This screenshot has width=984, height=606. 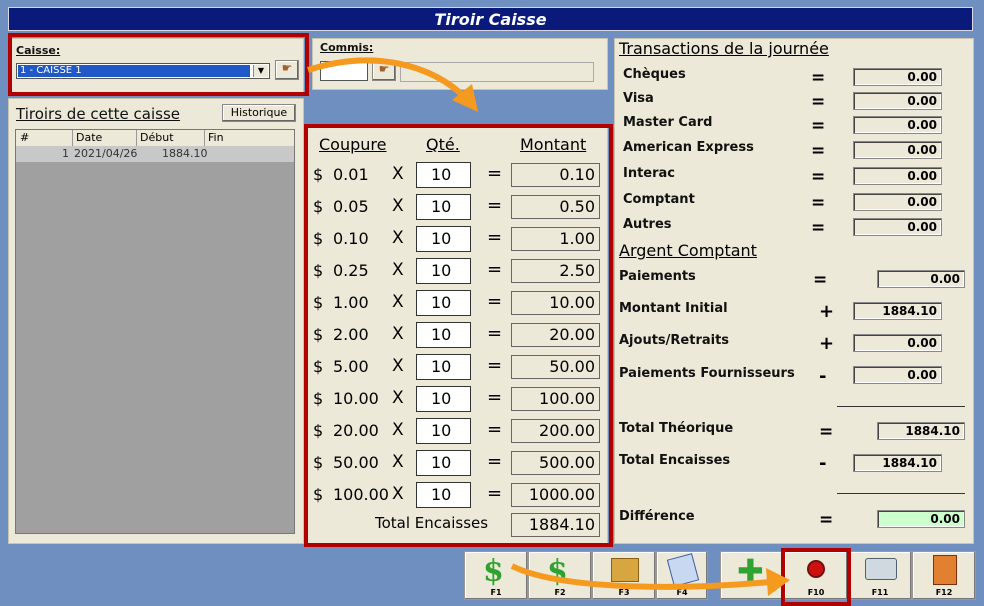 What do you see at coordinates (778, 582) in the screenshot?
I see `arrow-head` at bounding box center [778, 582].